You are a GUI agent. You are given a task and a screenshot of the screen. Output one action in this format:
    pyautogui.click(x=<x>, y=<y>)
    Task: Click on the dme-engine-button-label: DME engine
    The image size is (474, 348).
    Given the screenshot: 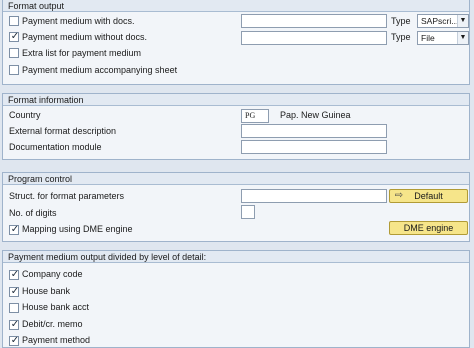 What is the action you would take?
    pyautogui.click(x=428, y=228)
    